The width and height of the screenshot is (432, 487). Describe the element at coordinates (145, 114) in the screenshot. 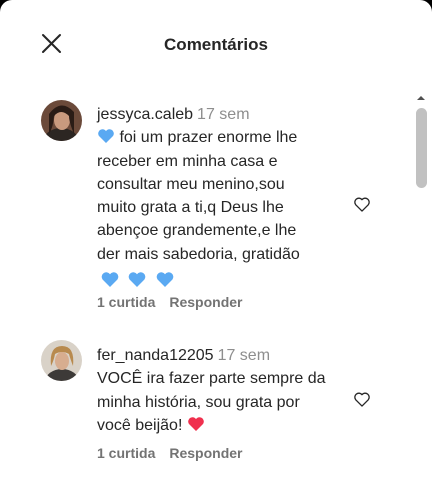

I see `comment-username: jessyca.caleb` at that location.